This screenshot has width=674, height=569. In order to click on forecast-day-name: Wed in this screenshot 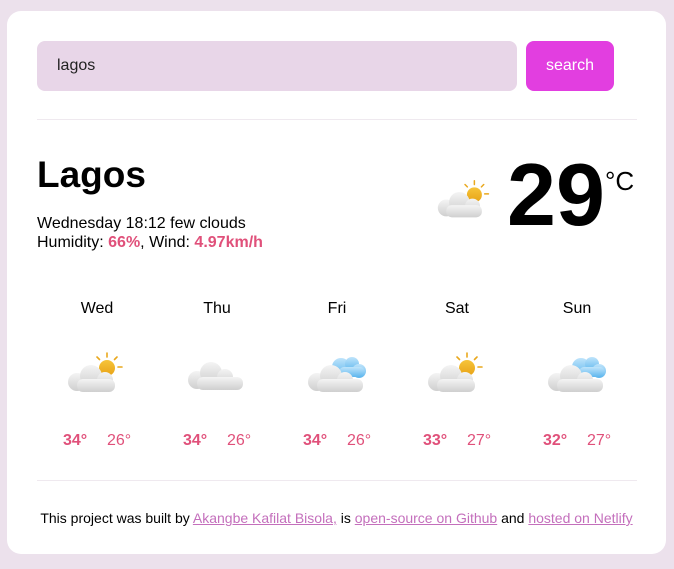, I will do `click(97, 308)`.